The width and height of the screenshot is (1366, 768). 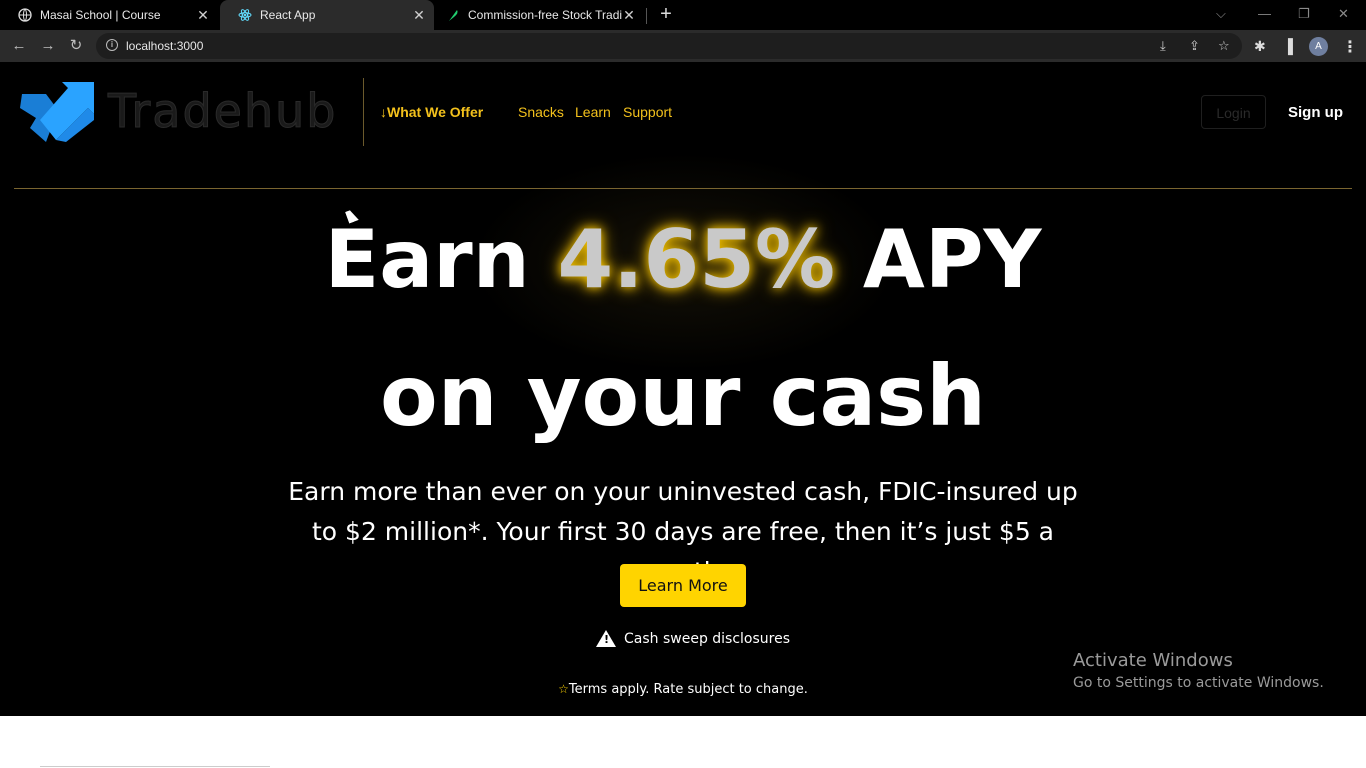 I want to click on tab-title: Masai School | Course, so click(x=100, y=15).